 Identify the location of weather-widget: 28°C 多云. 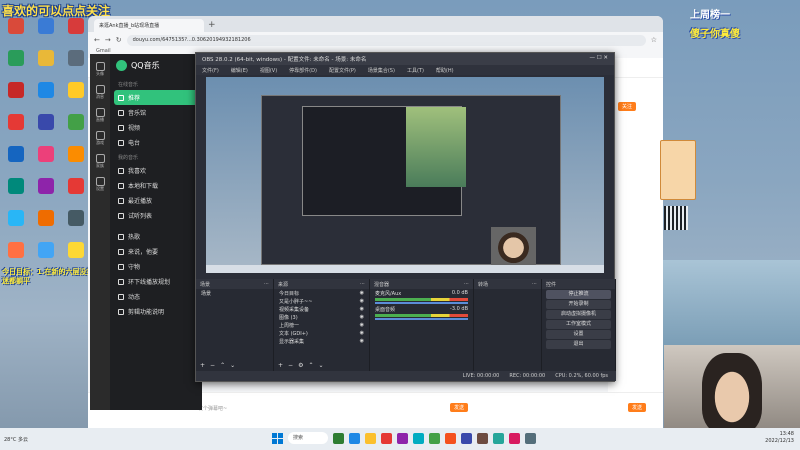
(20, 439).